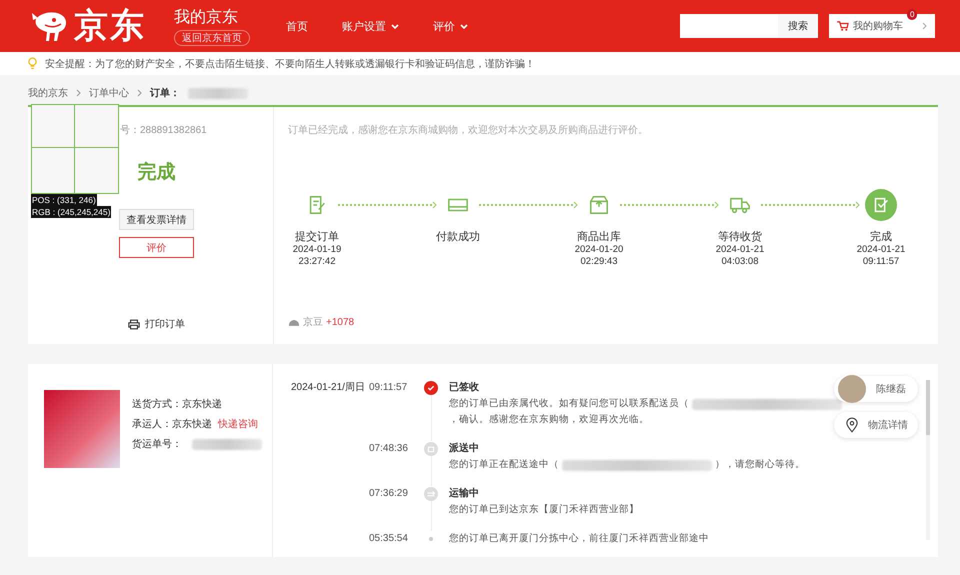 The width and height of the screenshot is (960, 575). What do you see at coordinates (431, 449) in the screenshot?
I see `delivery-icon` at bounding box center [431, 449].